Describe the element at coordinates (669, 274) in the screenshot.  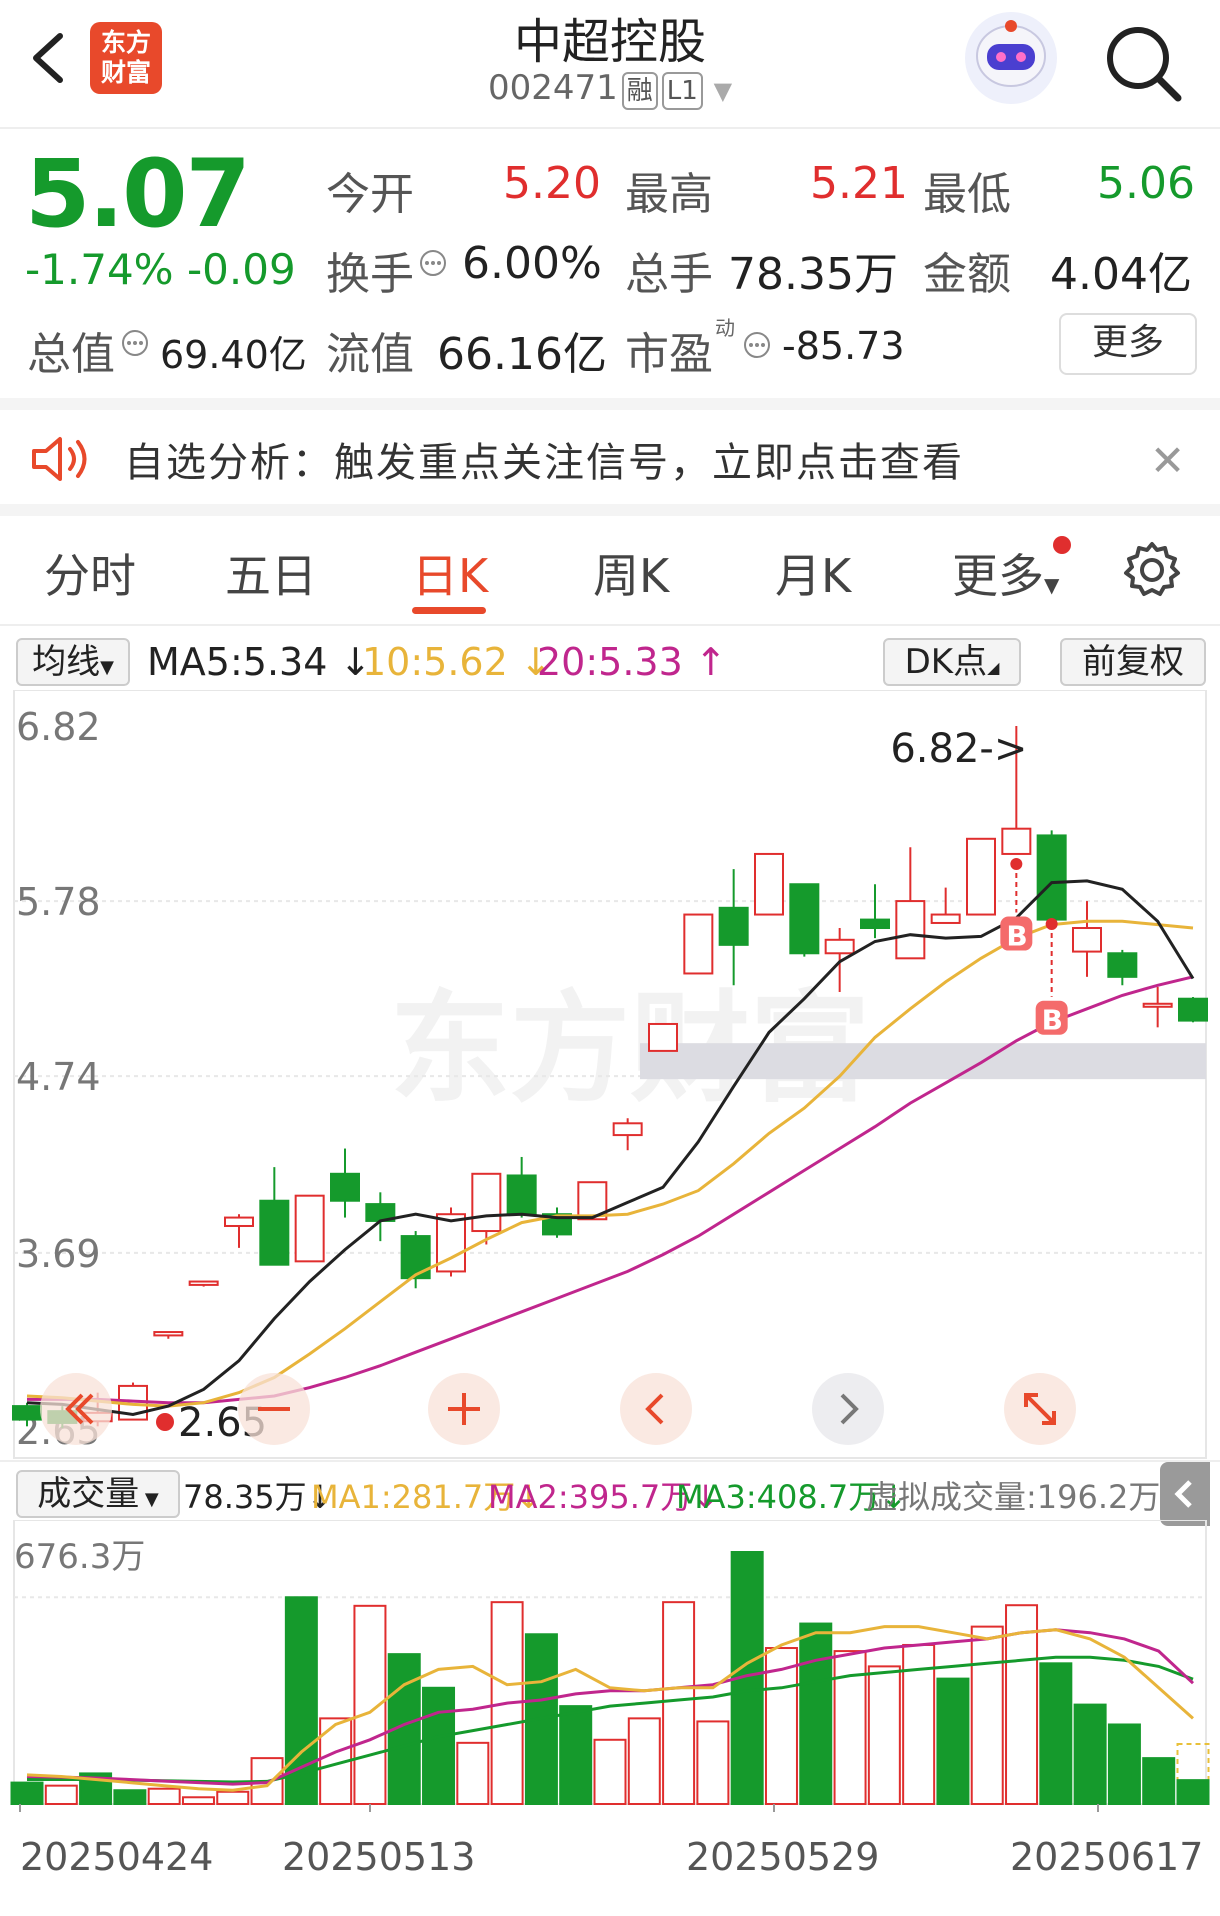
I see `volume-label: 总手` at that location.